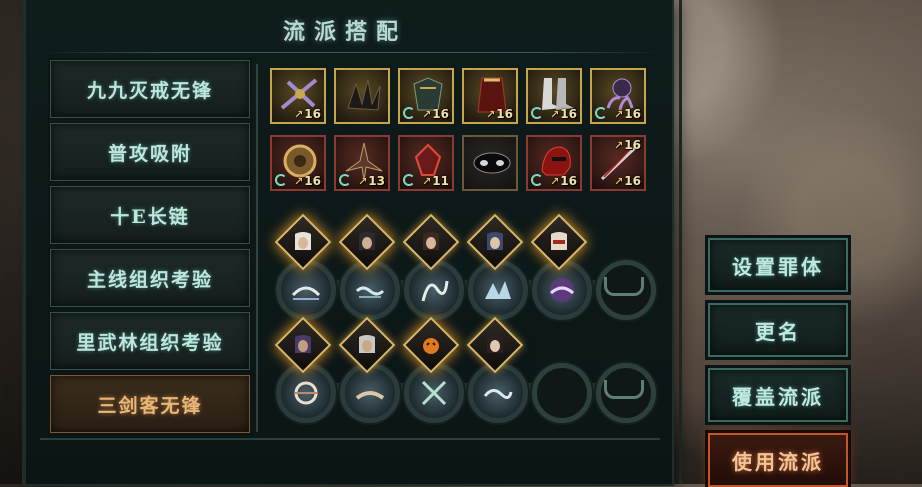 The image size is (922, 487). Describe the element at coordinates (559, 241) in the screenshot. I see `masked-hero-icon` at that location.